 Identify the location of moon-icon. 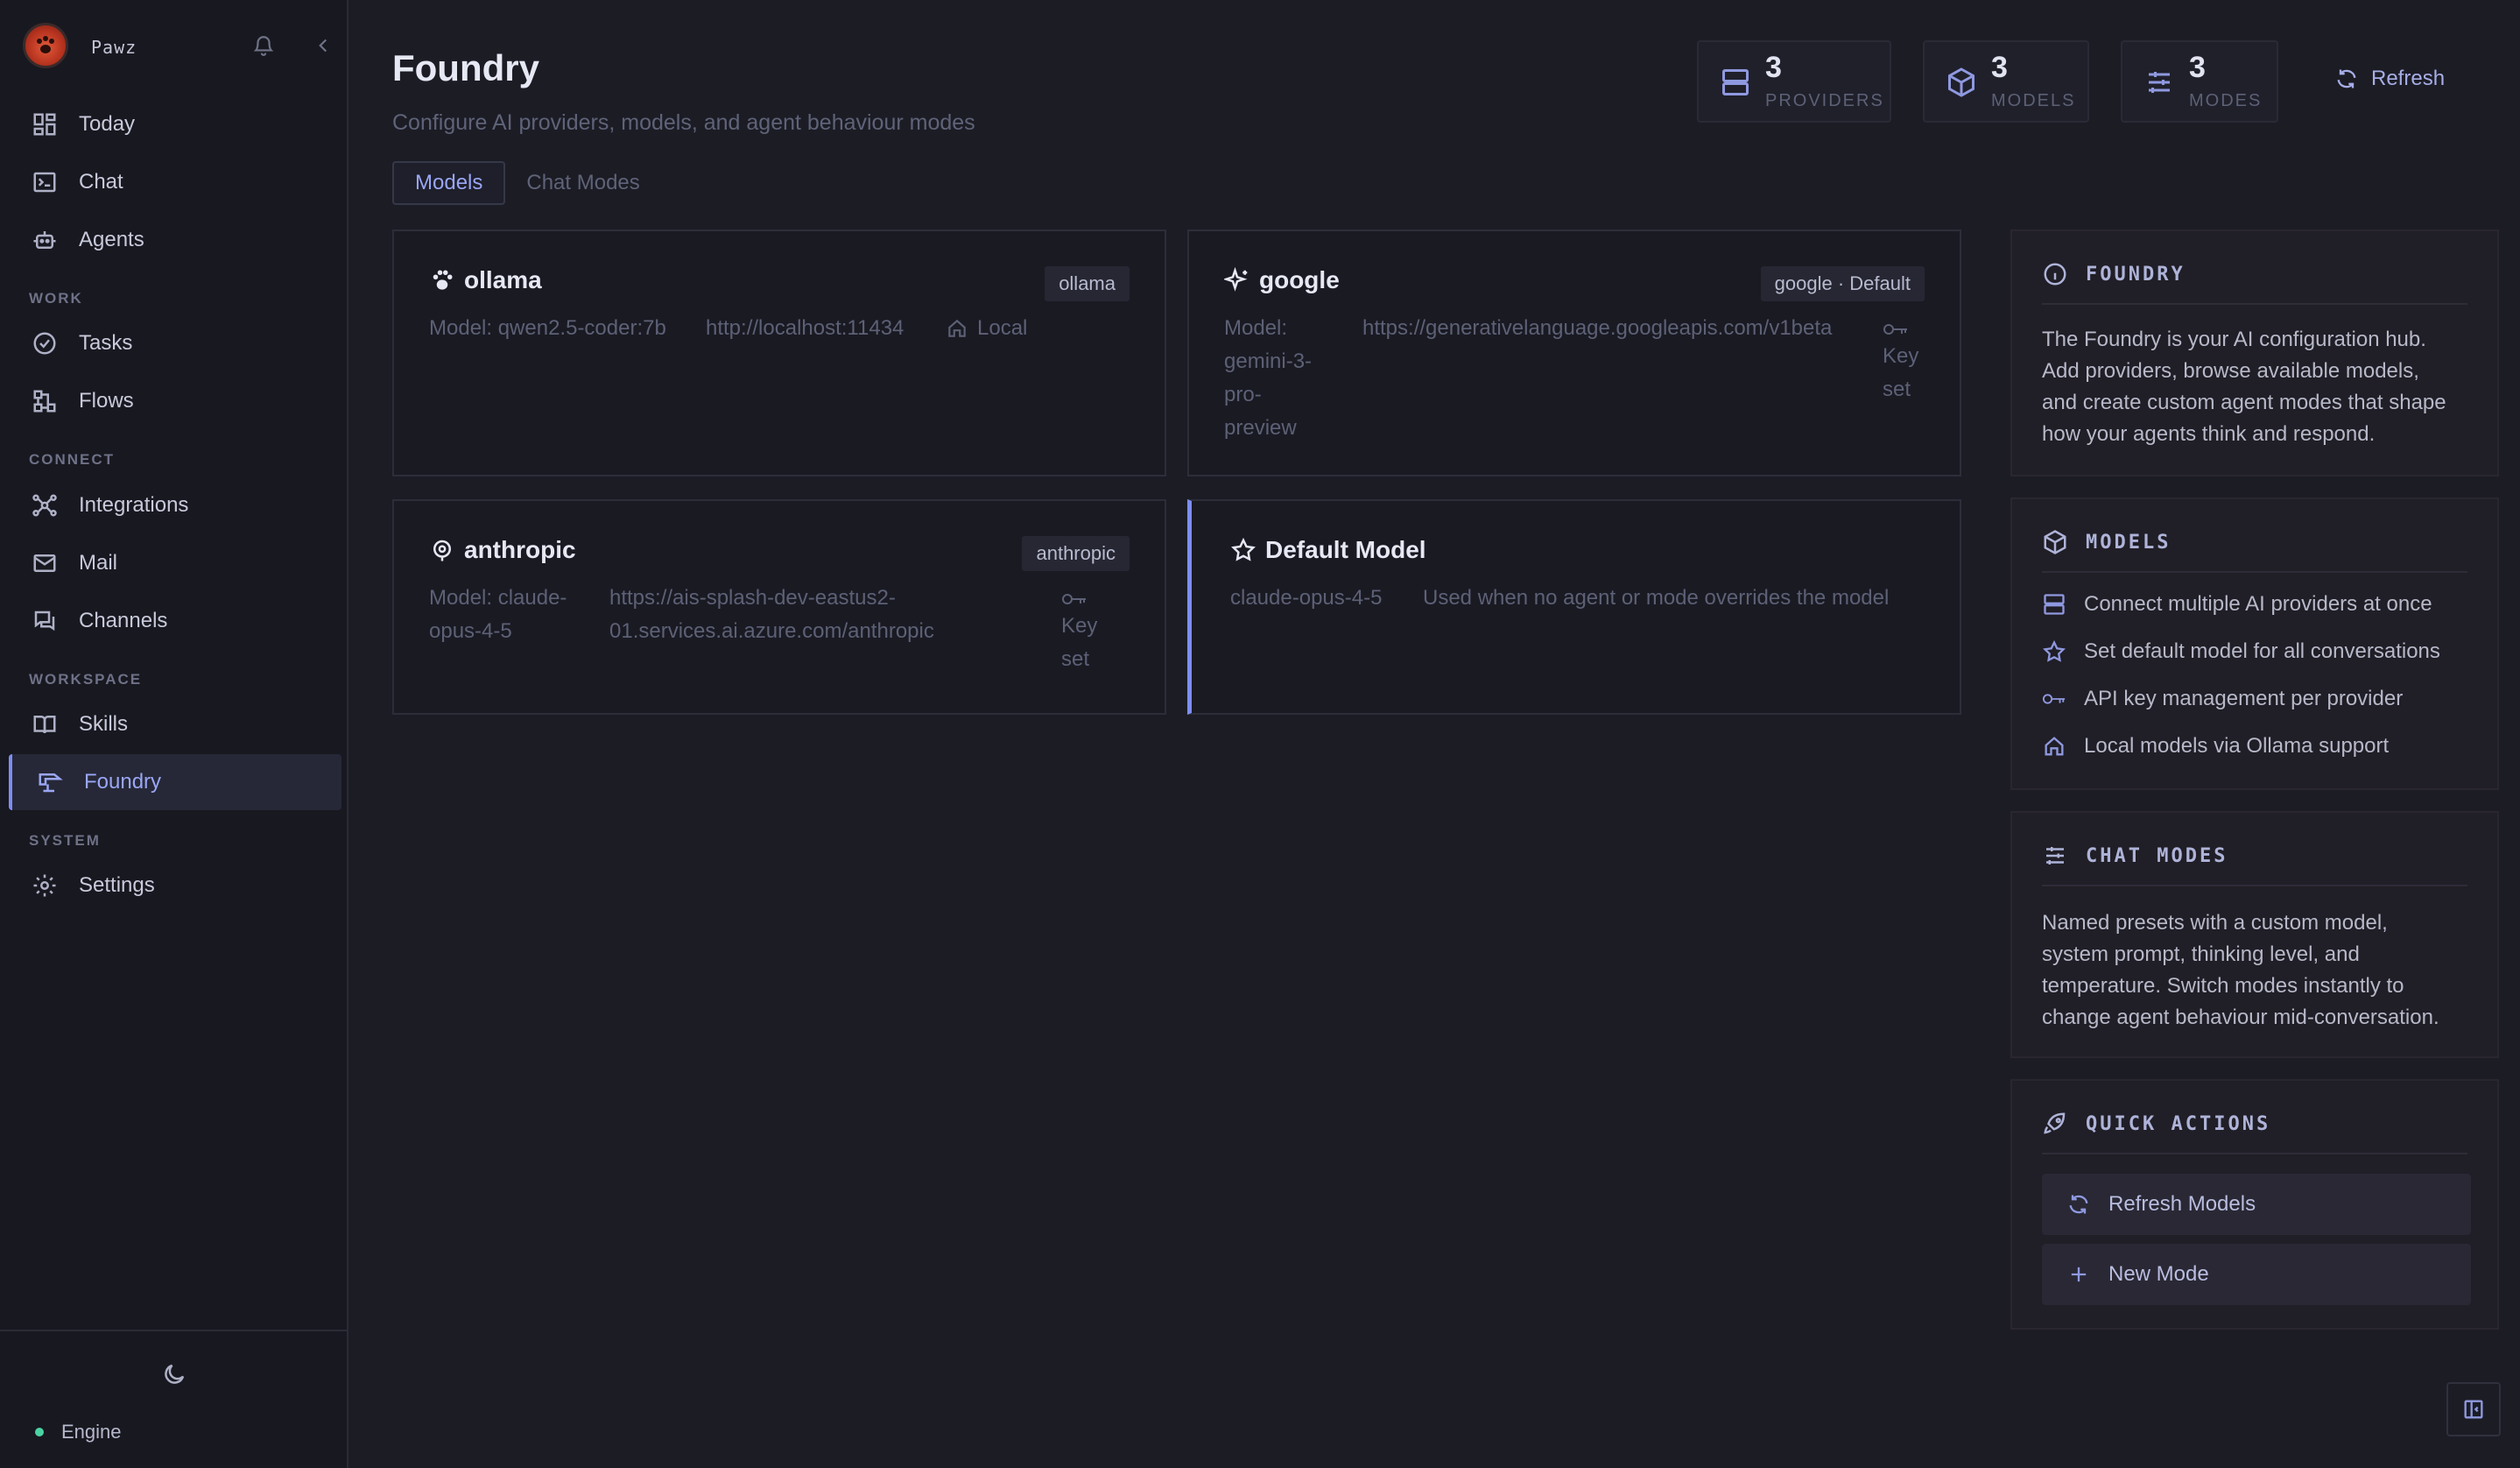
(174, 1376).